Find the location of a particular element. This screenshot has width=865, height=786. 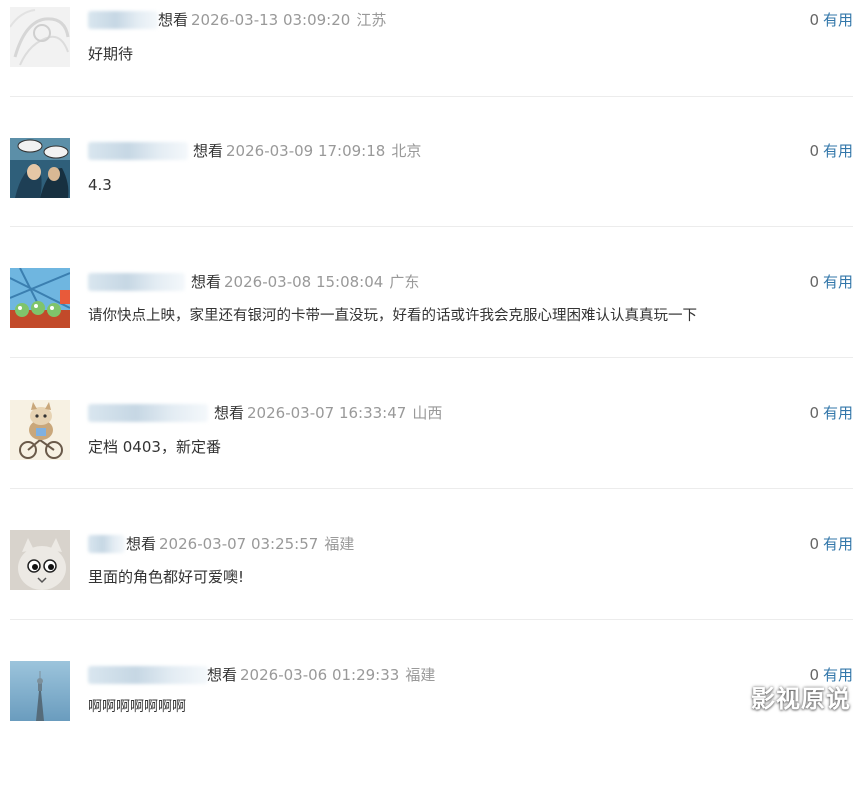

comment-time: 2026-03-08 15:08:04 is located at coordinates (304, 282).